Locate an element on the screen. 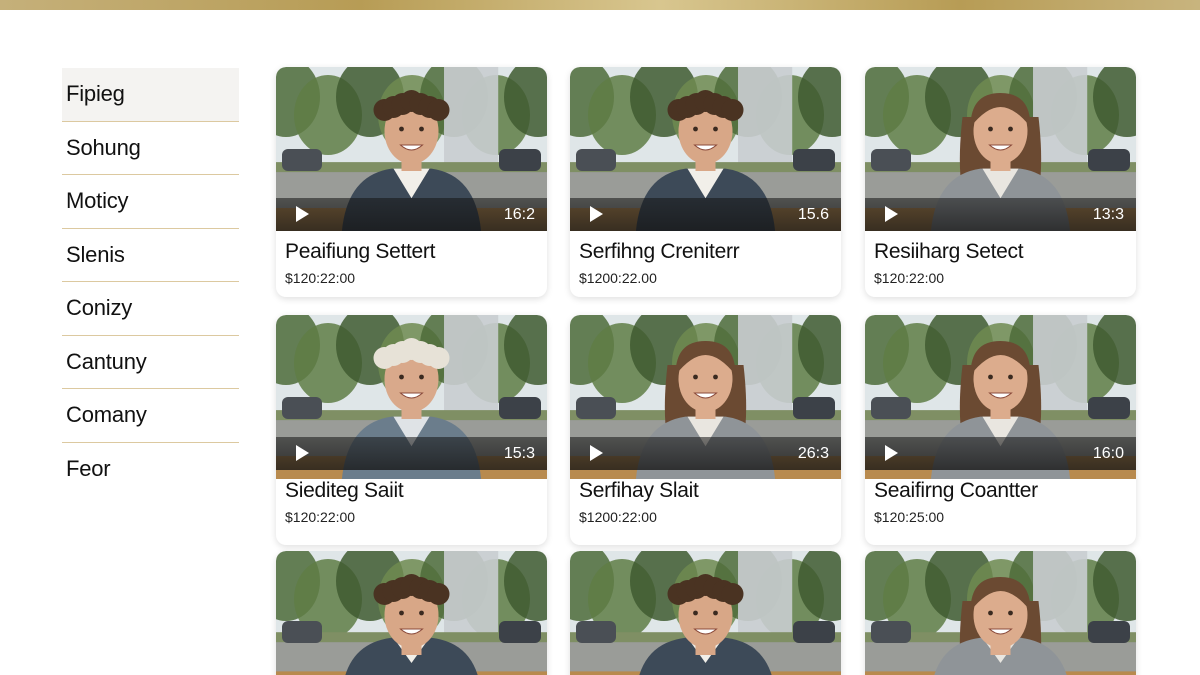  video-controls-bar: 13:3 is located at coordinates (1000, 214).